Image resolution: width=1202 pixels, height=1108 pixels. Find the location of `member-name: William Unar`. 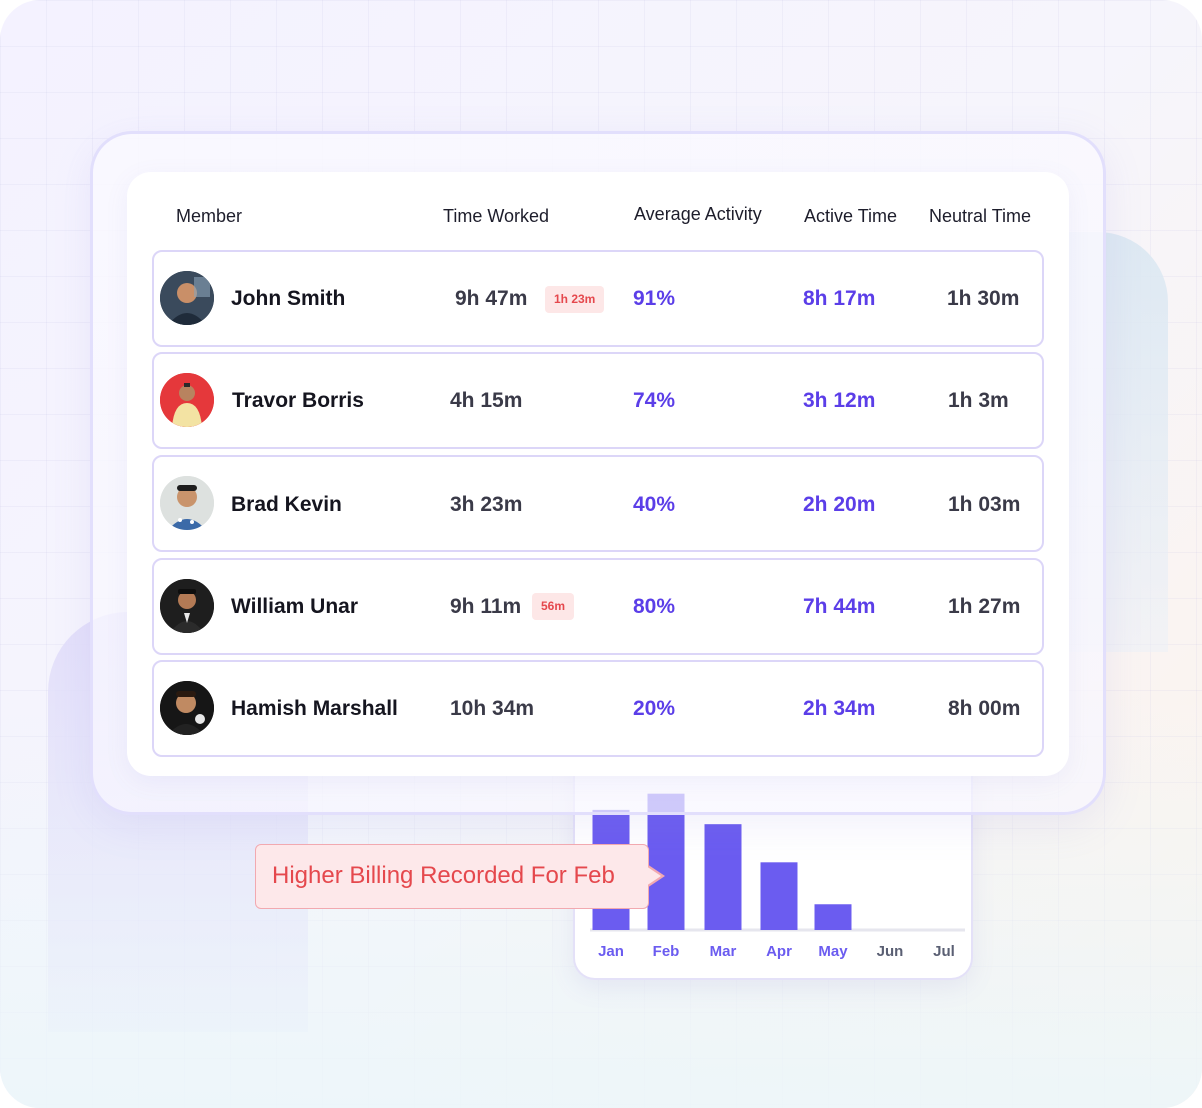

member-name: William Unar is located at coordinates (295, 606).